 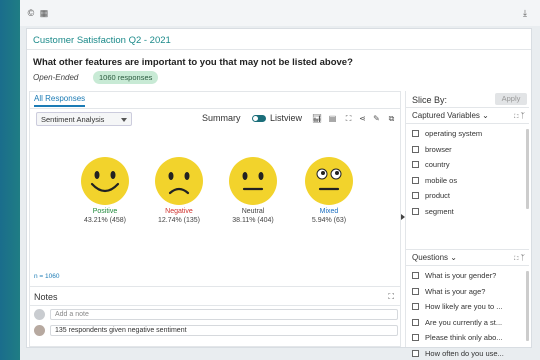 What do you see at coordinates (105, 211) in the screenshot?
I see `sentiment-label: Positive` at bounding box center [105, 211].